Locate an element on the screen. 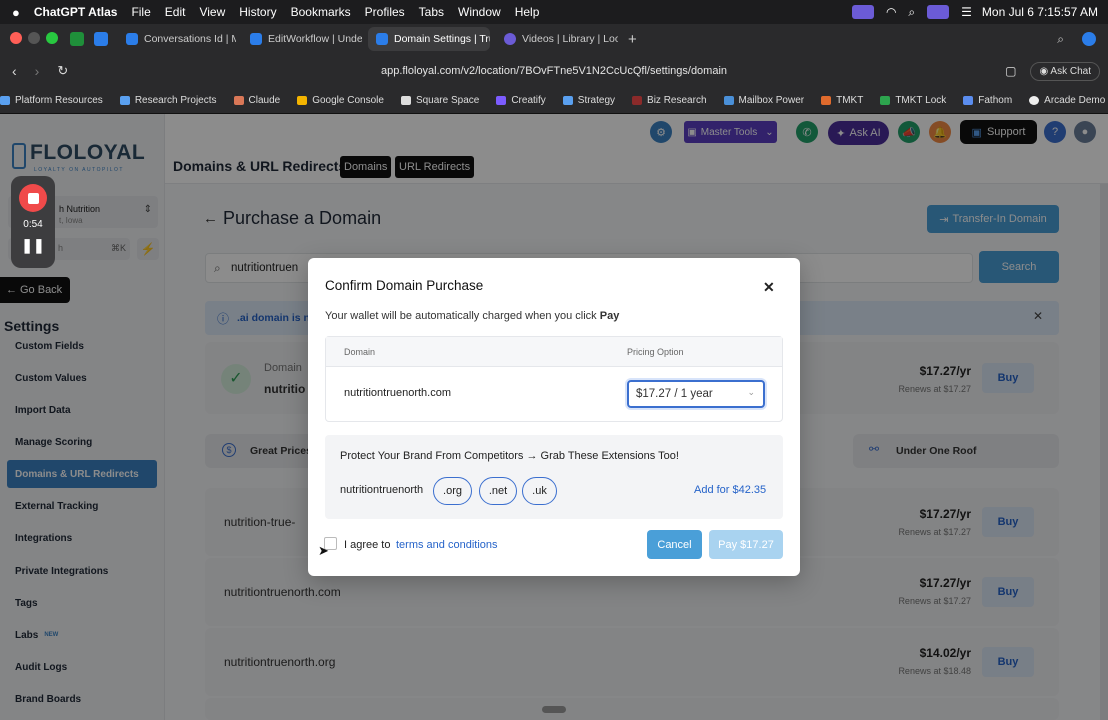  ask-chat-button: ◉ Ask Chat is located at coordinates (1065, 71).